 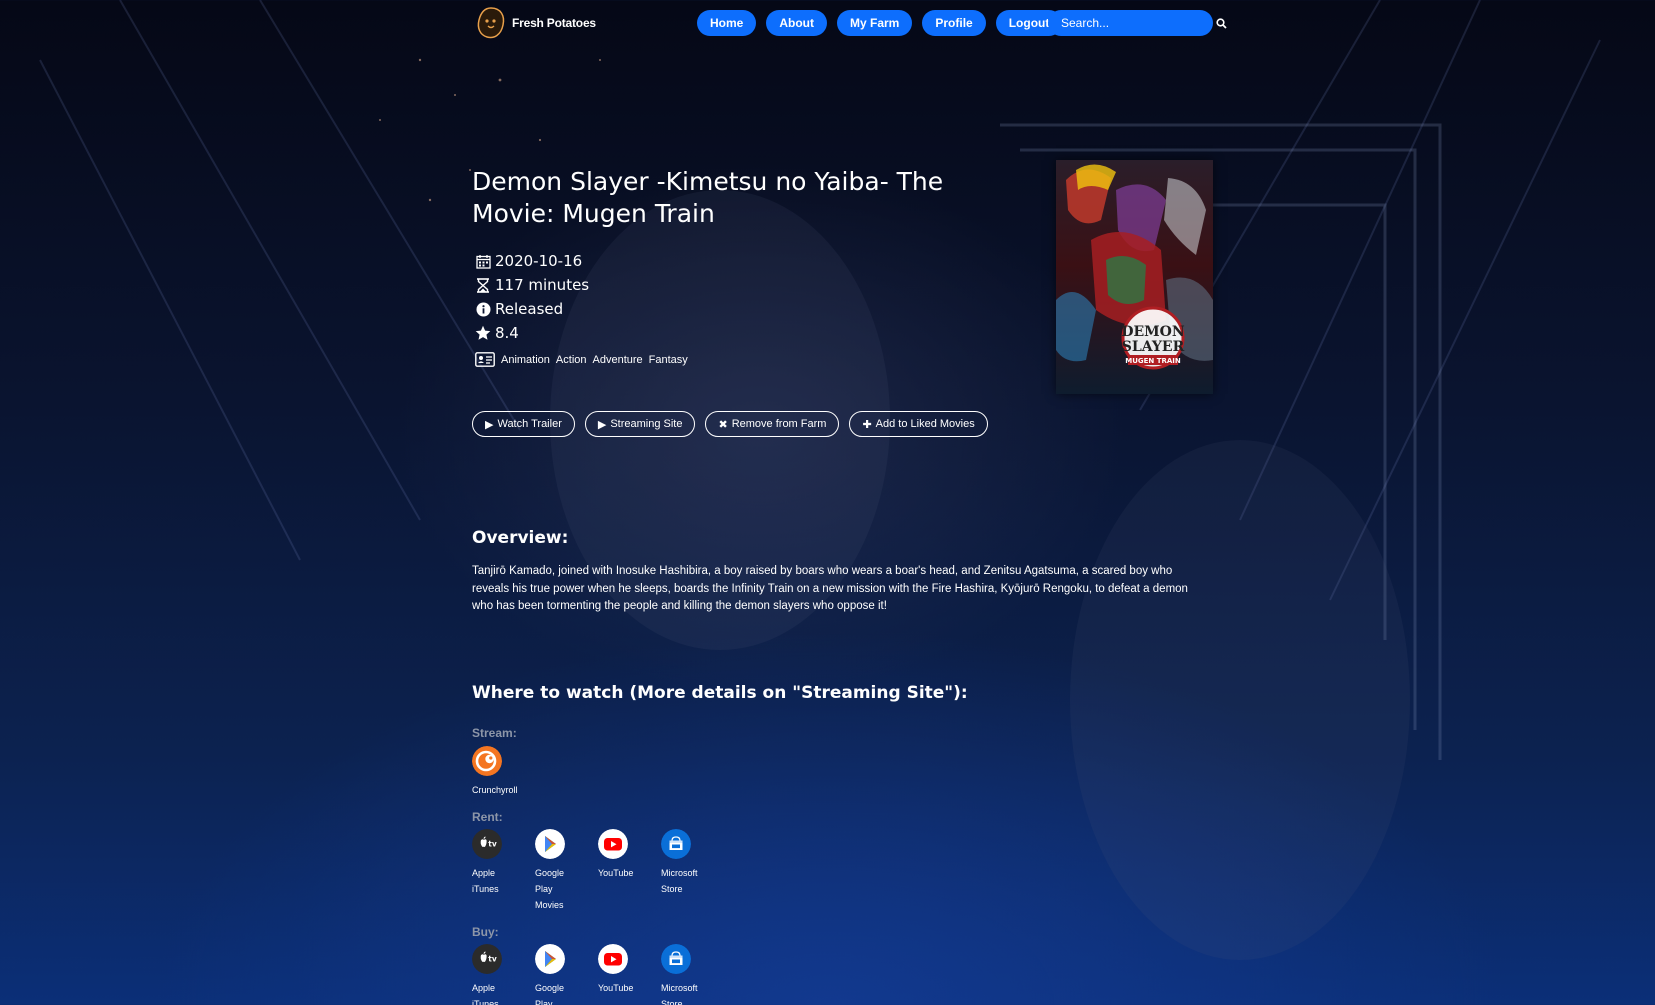 I want to click on close-icon: ✖, so click(x=723, y=424).